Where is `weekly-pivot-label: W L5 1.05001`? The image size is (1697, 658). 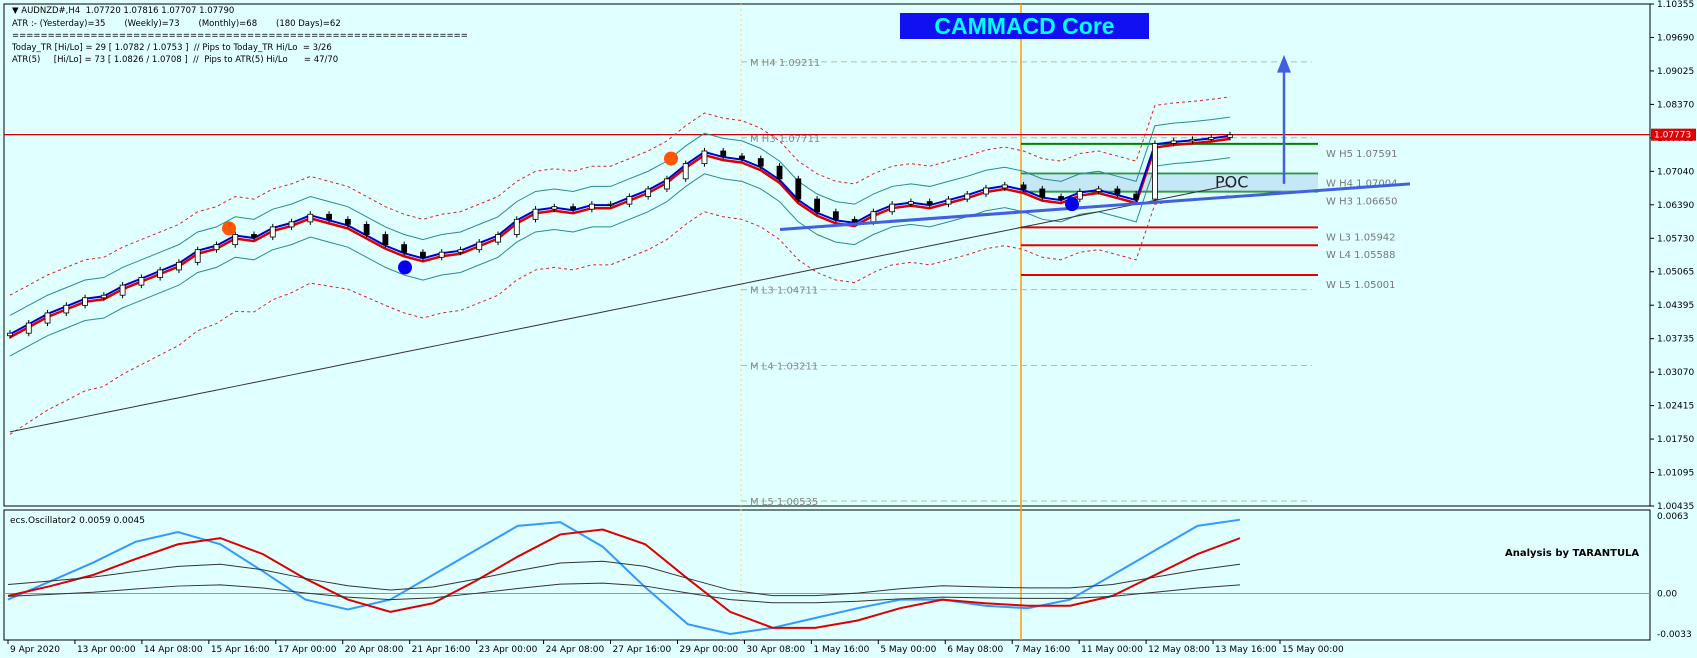 weekly-pivot-label: W L5 1.05001 is located at coordinates (1361, 285).